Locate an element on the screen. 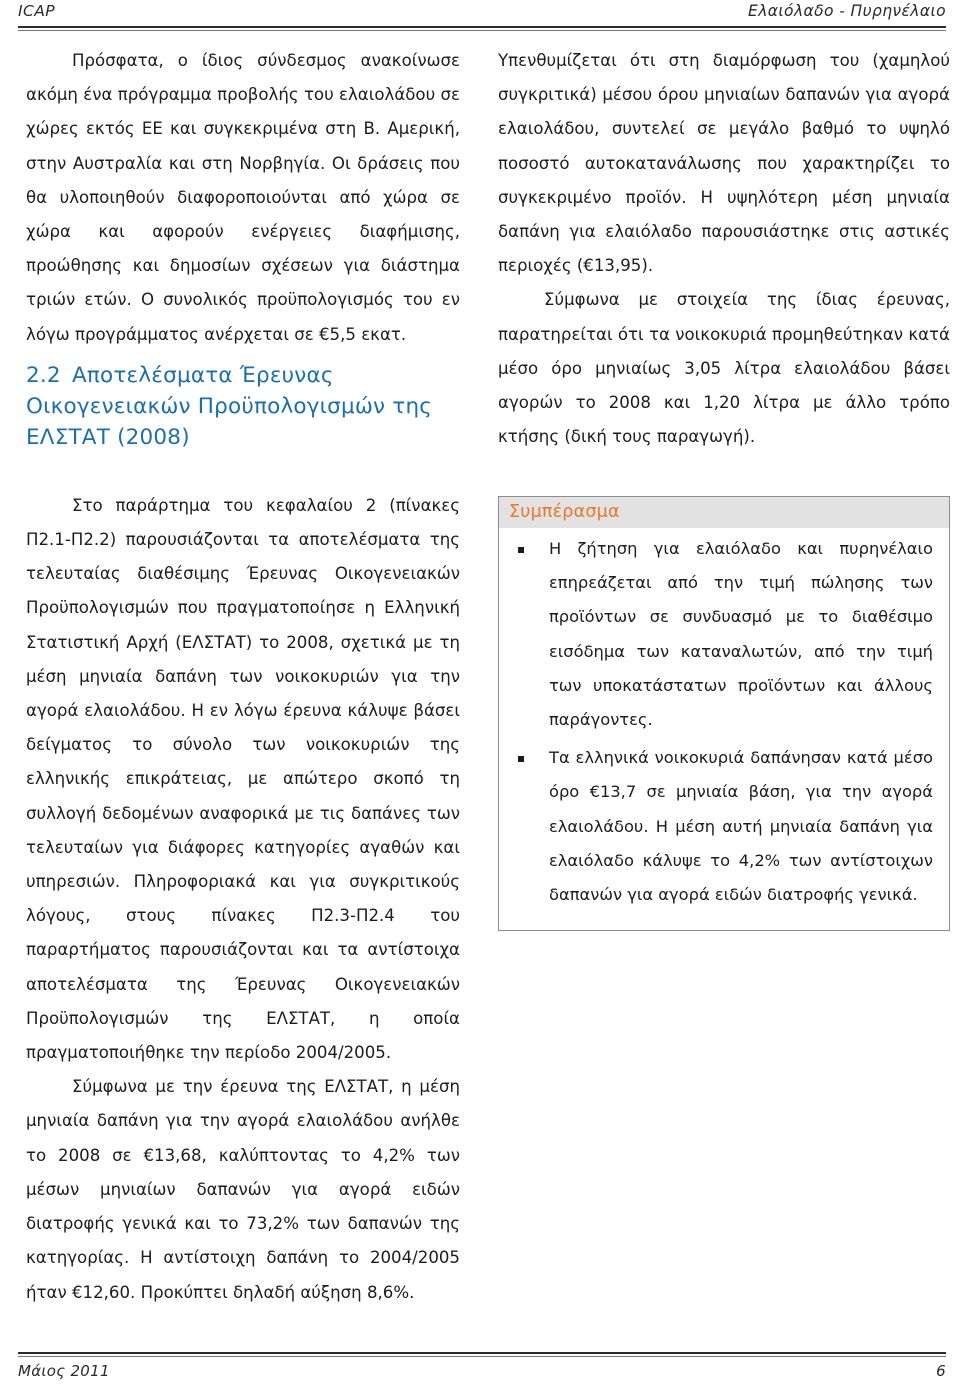  footer-page-number: 6 is located at coordinates (941, 1371).